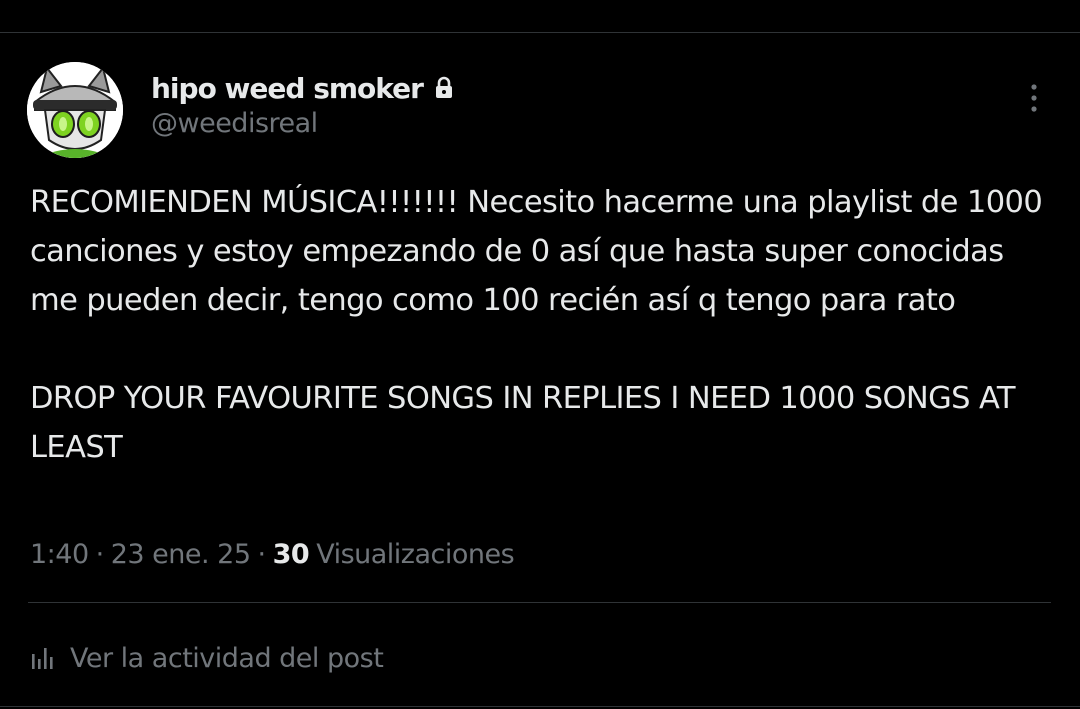  I want to click on view-post-activity-label: Ver la actividad del post, so click(227, 658).